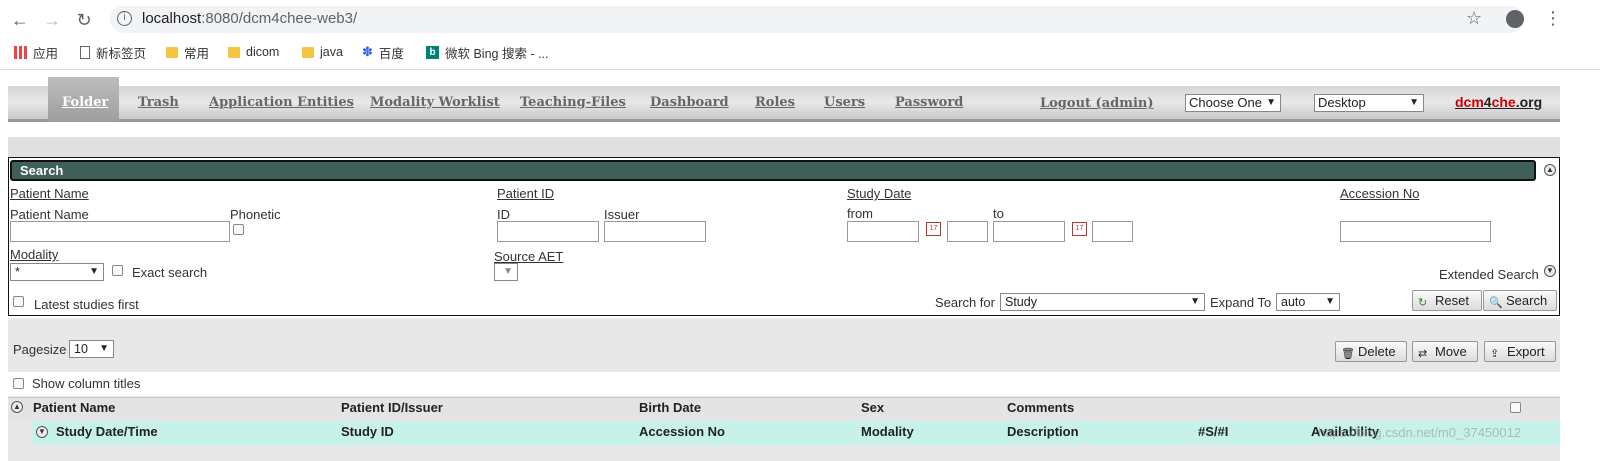  Describe the element at coordinates (689, 102) in the screenshot. I see `nav-dashboard: Dashboard` at that location.